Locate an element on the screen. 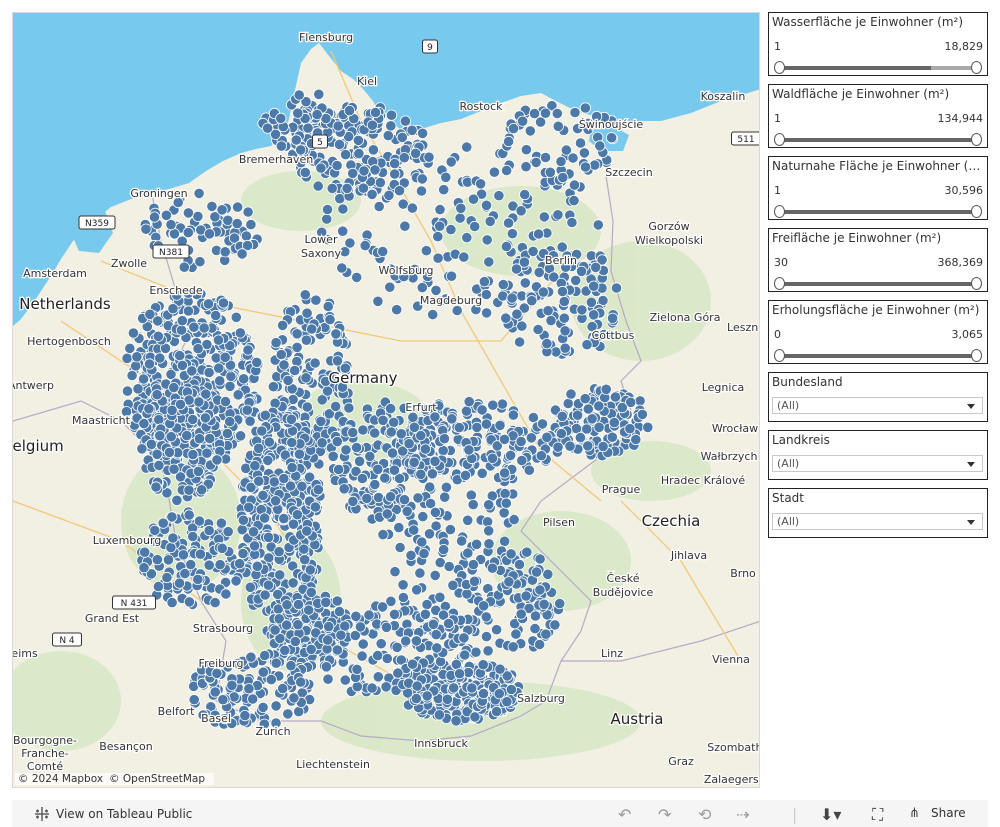 This screenshot has width=1000, height=827. refresh-icon: ⇢ is located at coordinates (742, 814).